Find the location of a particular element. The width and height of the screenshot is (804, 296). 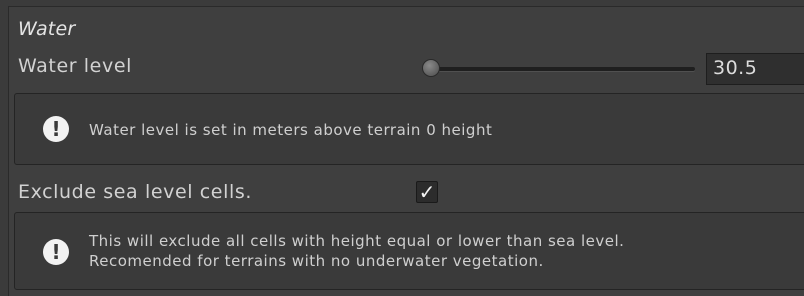

water-level-label: Water level is located at coordinates (75, 66).